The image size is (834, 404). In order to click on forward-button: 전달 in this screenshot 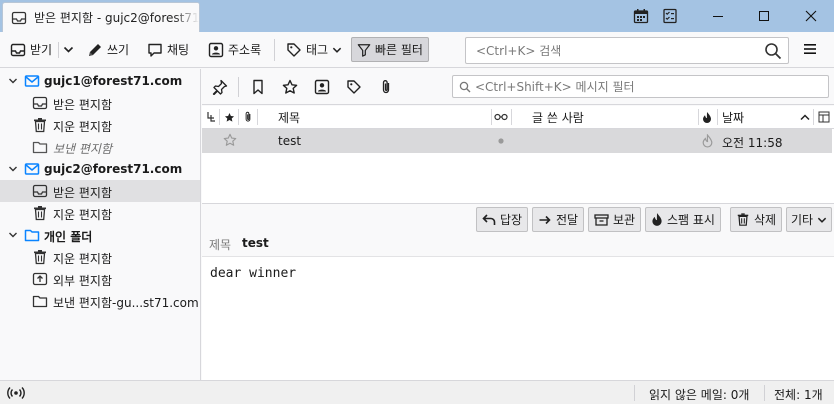, I will do `click(558, 219)`.